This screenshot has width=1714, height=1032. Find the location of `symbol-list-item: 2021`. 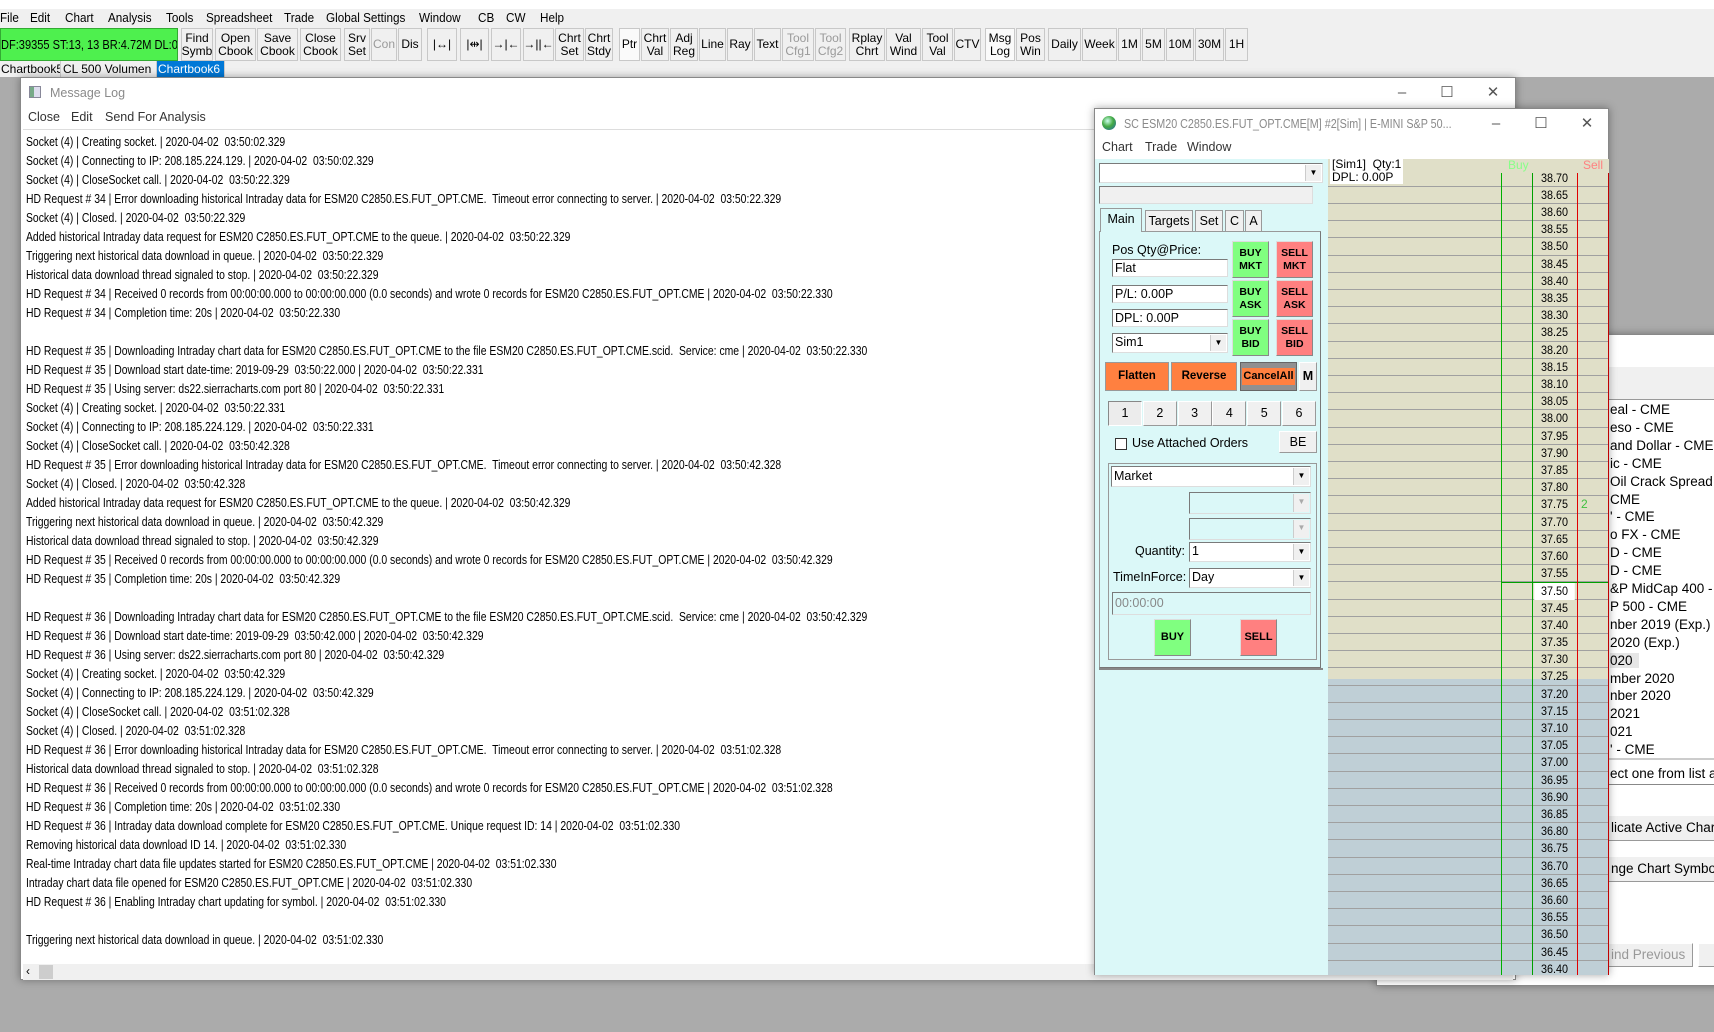

symbol-list-item: 2021 is located at coordinates (1625, 713).